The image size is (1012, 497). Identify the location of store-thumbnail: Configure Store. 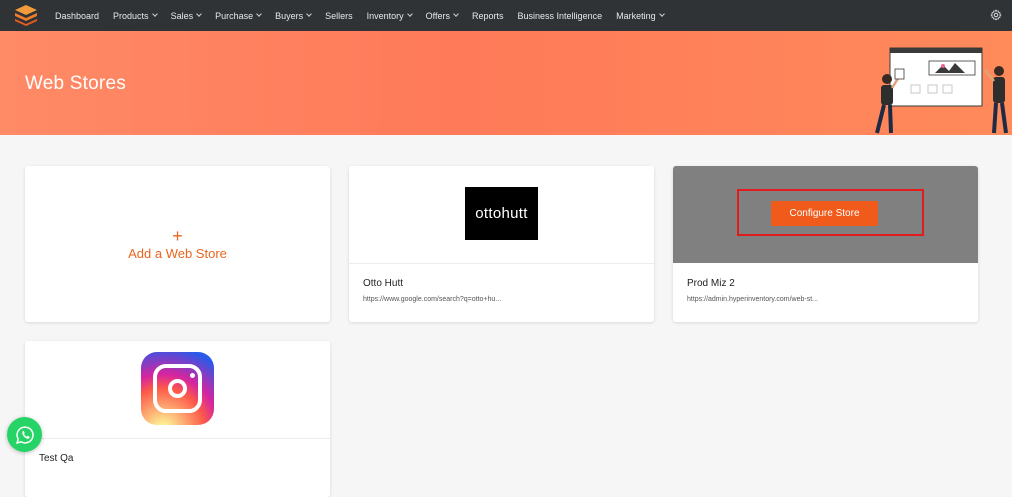
(825, 214).